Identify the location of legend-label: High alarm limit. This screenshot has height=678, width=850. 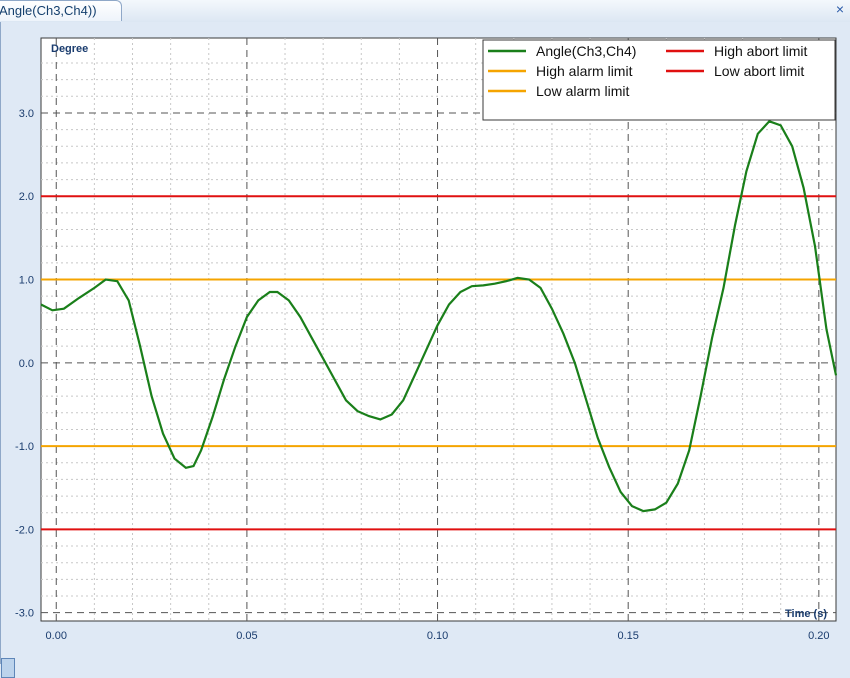
(584, 71).